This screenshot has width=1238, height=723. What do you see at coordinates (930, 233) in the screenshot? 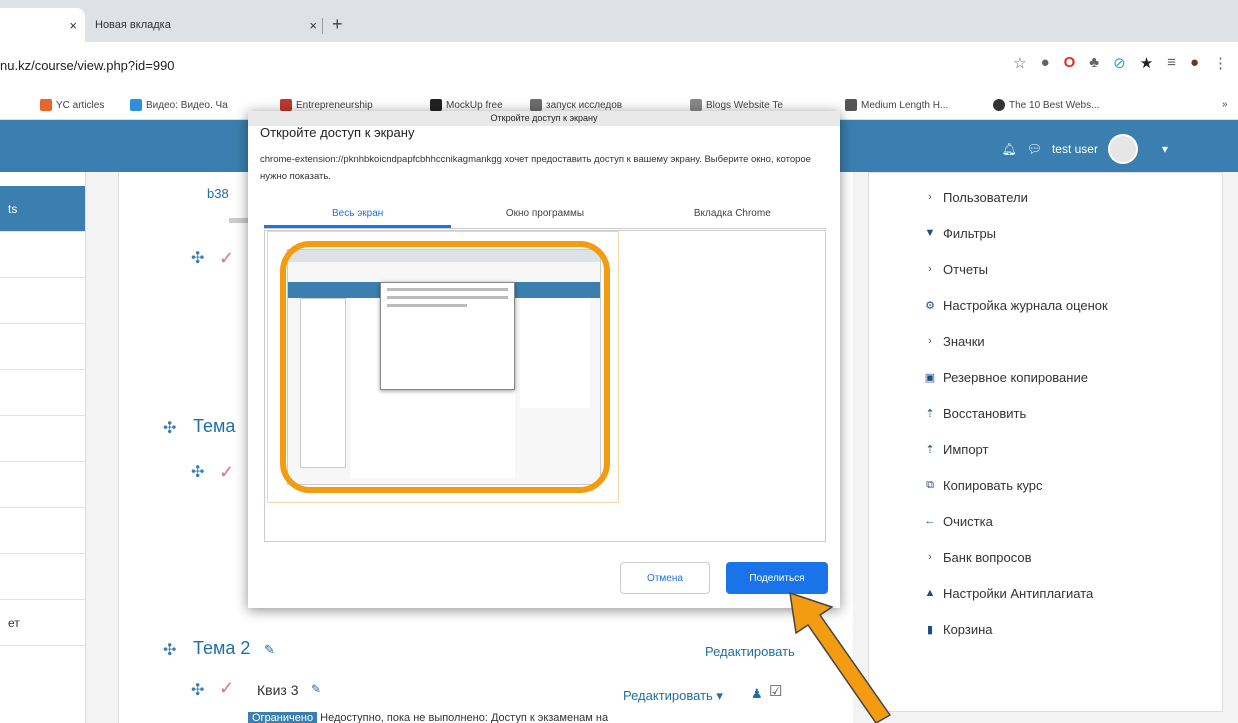
I see `filter-icon: ▼` at bounding box center [930, 233].